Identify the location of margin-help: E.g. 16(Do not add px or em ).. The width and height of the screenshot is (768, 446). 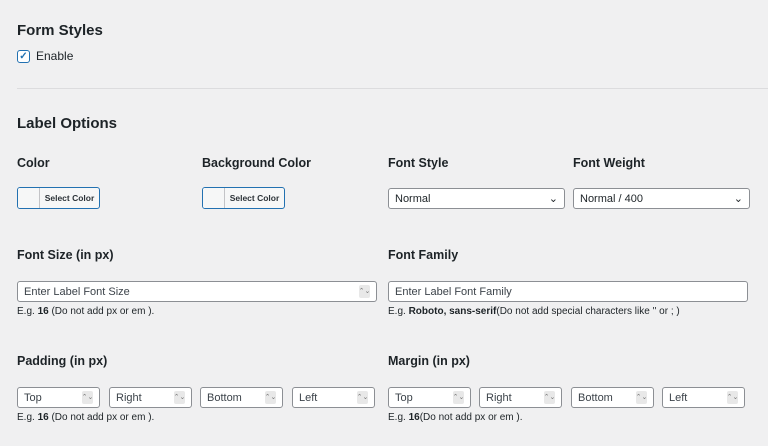
(455, 417).